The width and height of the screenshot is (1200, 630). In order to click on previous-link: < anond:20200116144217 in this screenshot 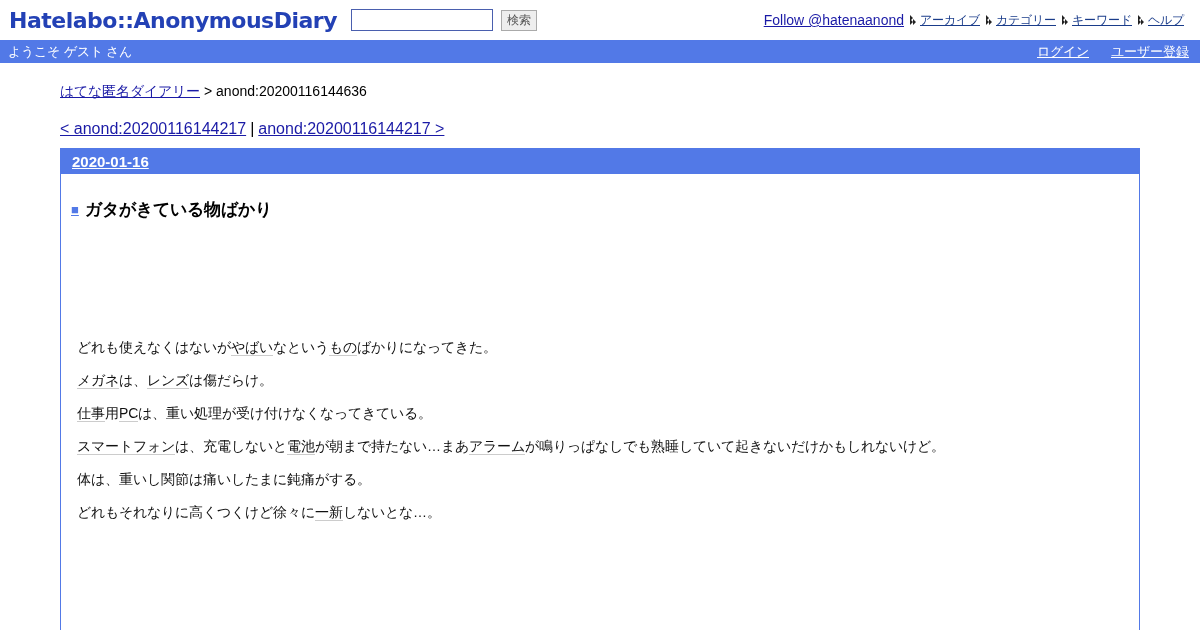, I will do `click(153, 131)`.